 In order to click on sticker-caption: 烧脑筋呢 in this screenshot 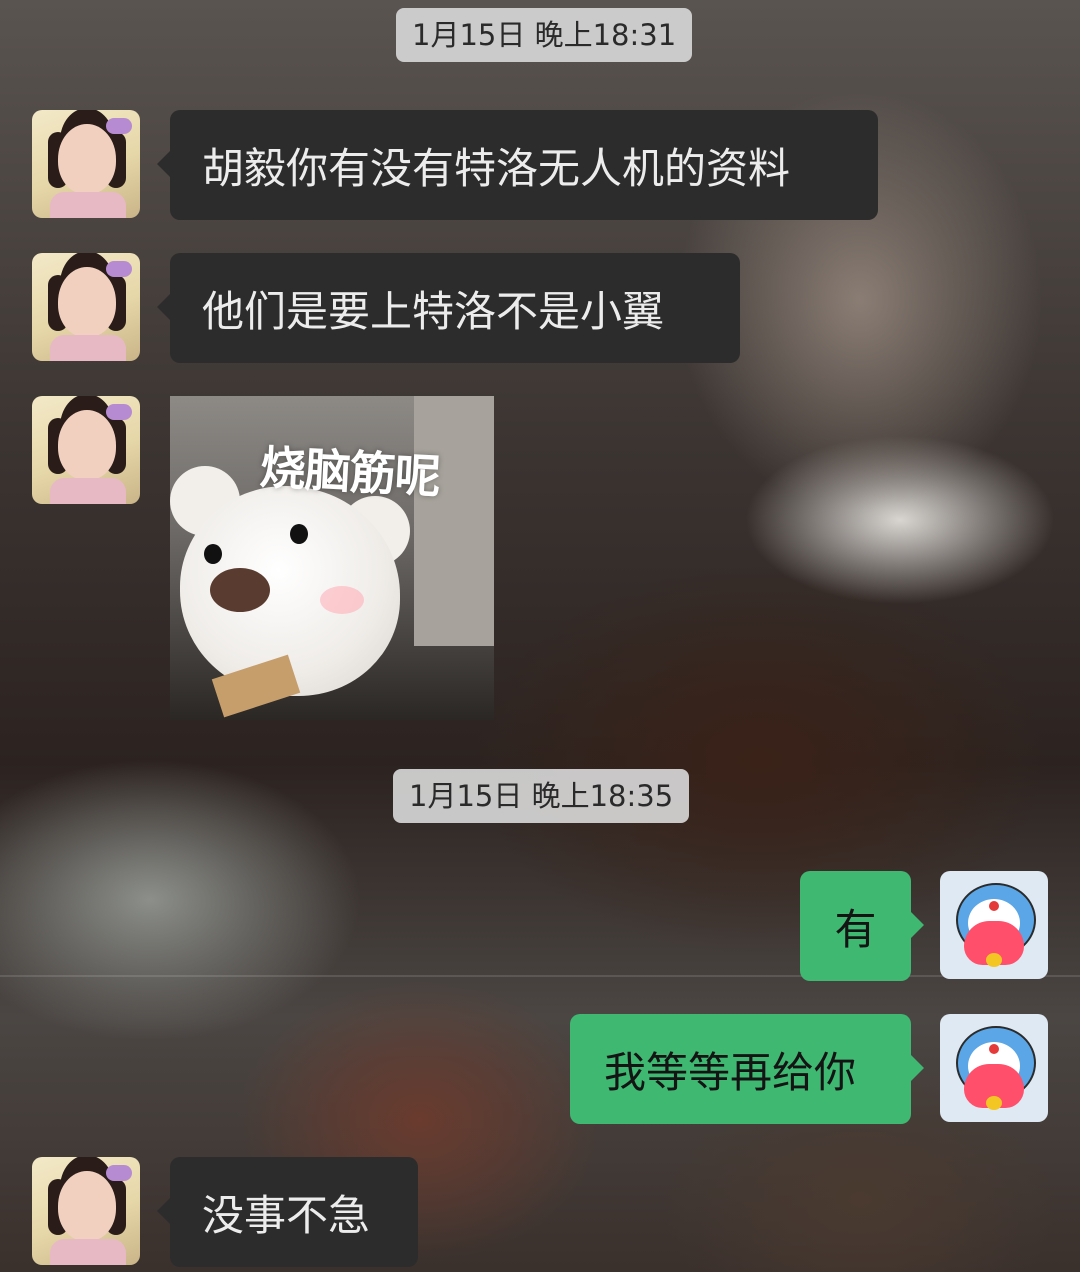, I will do `click(350, 472)`.